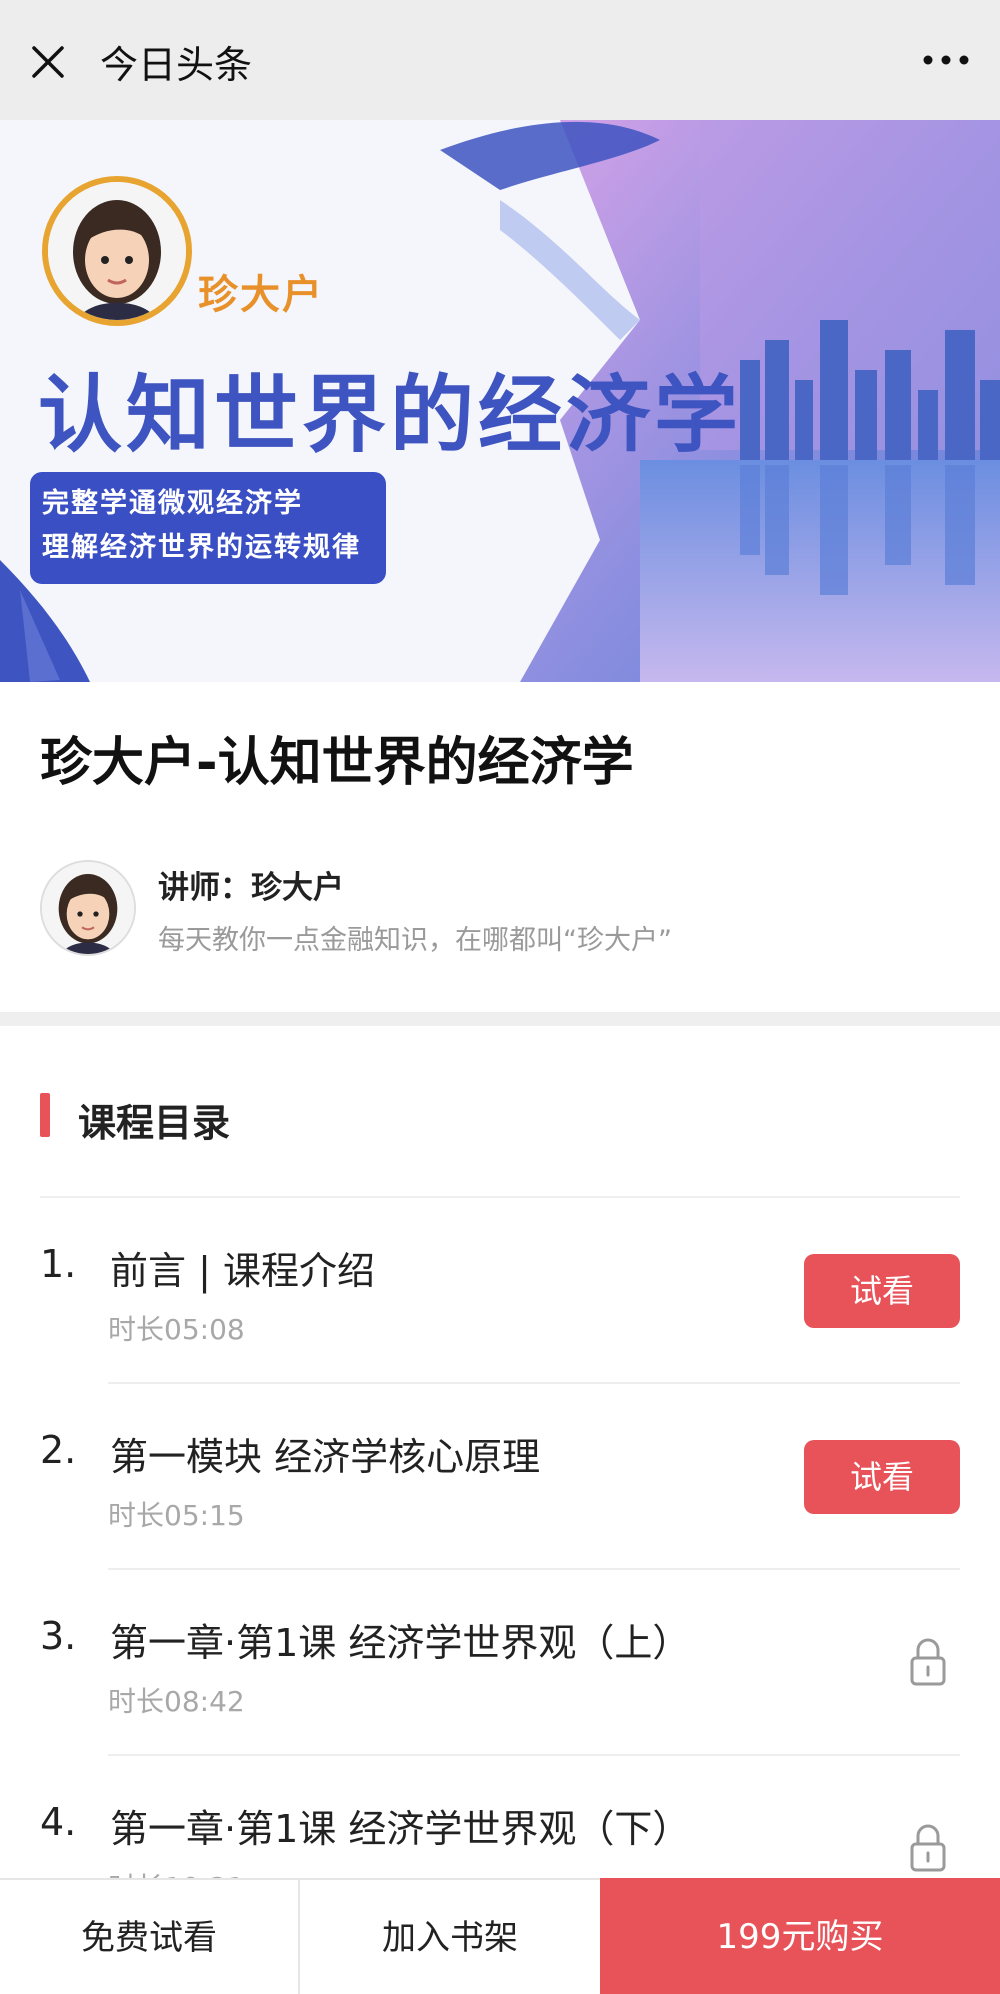 This screenshot has height=1994, width=1000. What do you see at coordinates (400, 1643) in the screenshot?
I see `lesson-title: 第一章·第1课 经济学世界观（上）` at bounding box center [400, 1643].